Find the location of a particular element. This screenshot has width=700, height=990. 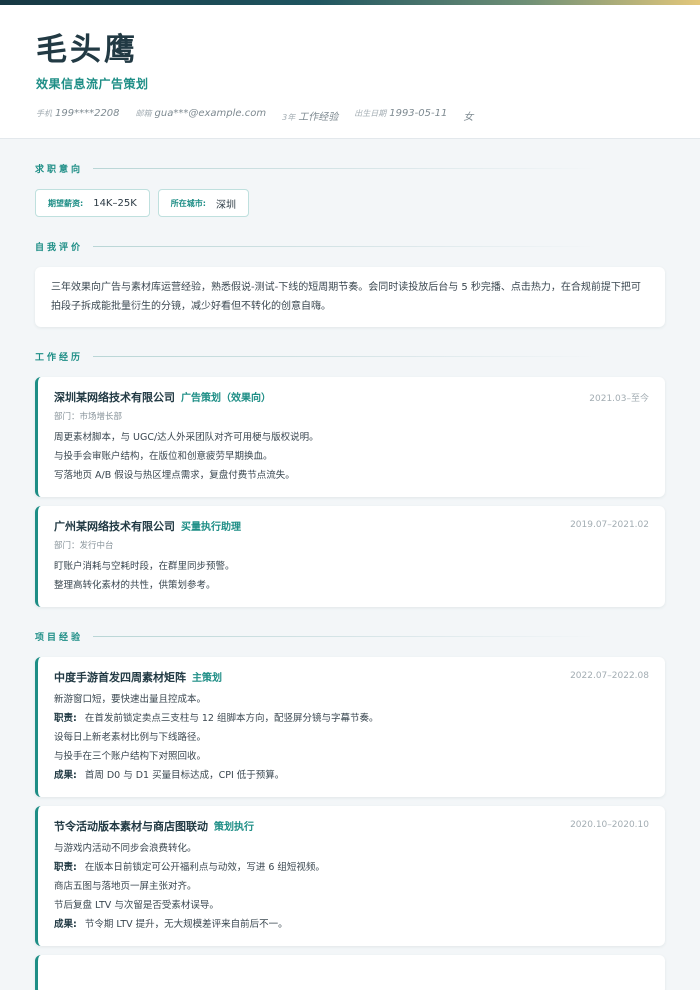

meta-birthdate: 出生日期 1993-05-11 is located at coordinates (401, 113).